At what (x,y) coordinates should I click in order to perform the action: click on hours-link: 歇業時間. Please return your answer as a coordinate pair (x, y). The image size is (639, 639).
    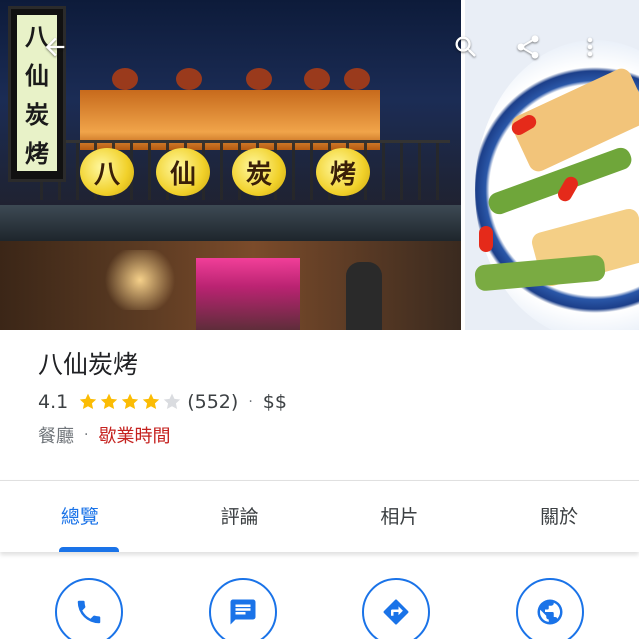
    Looking at the image, I should click on (134, 435).